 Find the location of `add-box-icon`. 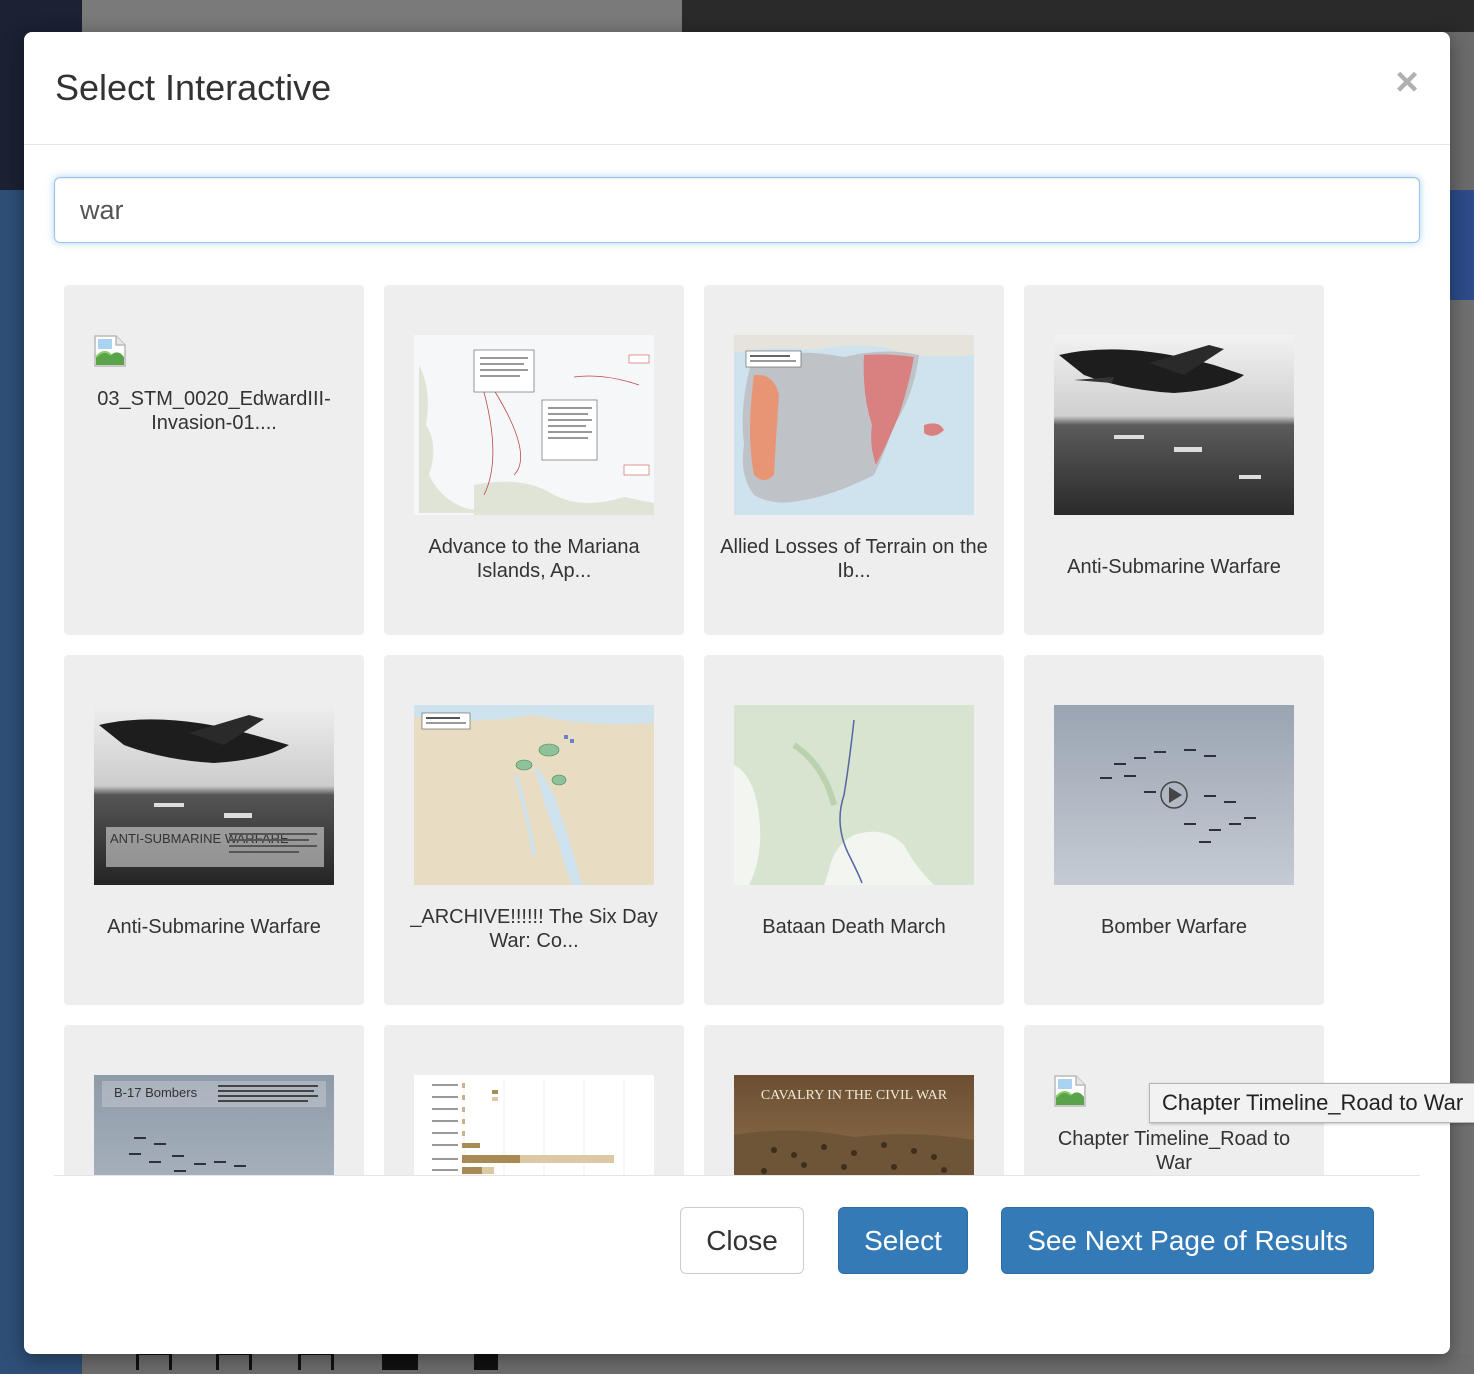

add-box-icon is located at coordinates (154, 1361).